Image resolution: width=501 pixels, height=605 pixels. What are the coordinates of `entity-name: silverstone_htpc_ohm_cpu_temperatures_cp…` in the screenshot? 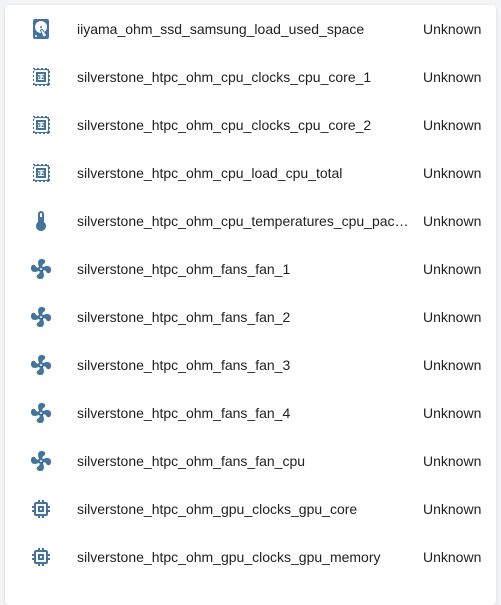 It's located at (246, 221).